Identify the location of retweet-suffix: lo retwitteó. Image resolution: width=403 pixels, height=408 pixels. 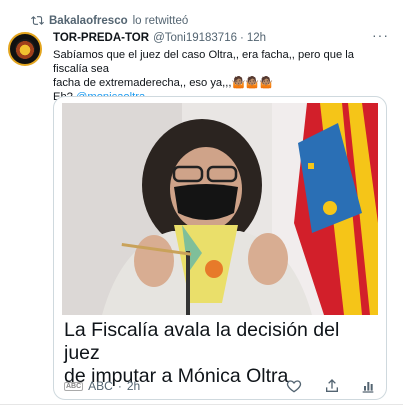
(160, 20).